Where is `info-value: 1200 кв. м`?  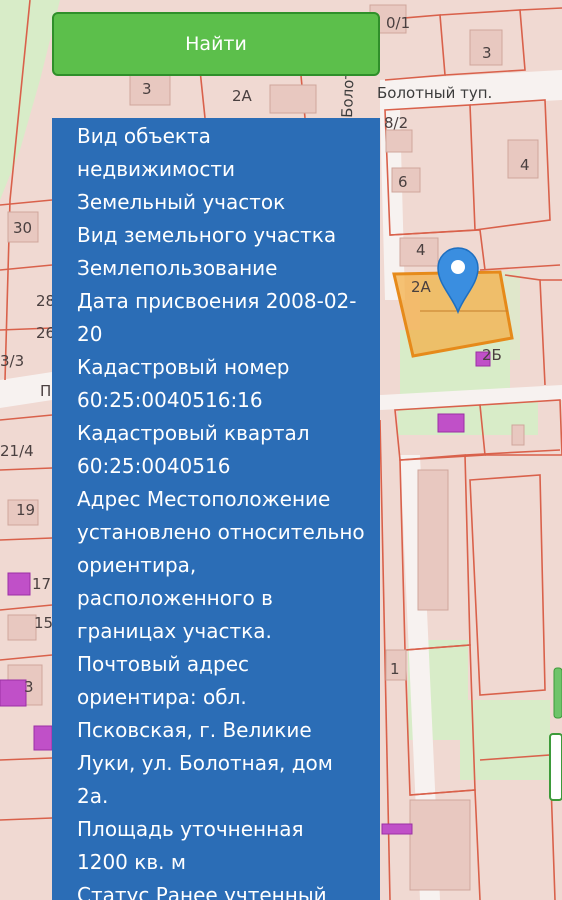 info-value: 1200 кв. м is located at coordinates (131, 862).